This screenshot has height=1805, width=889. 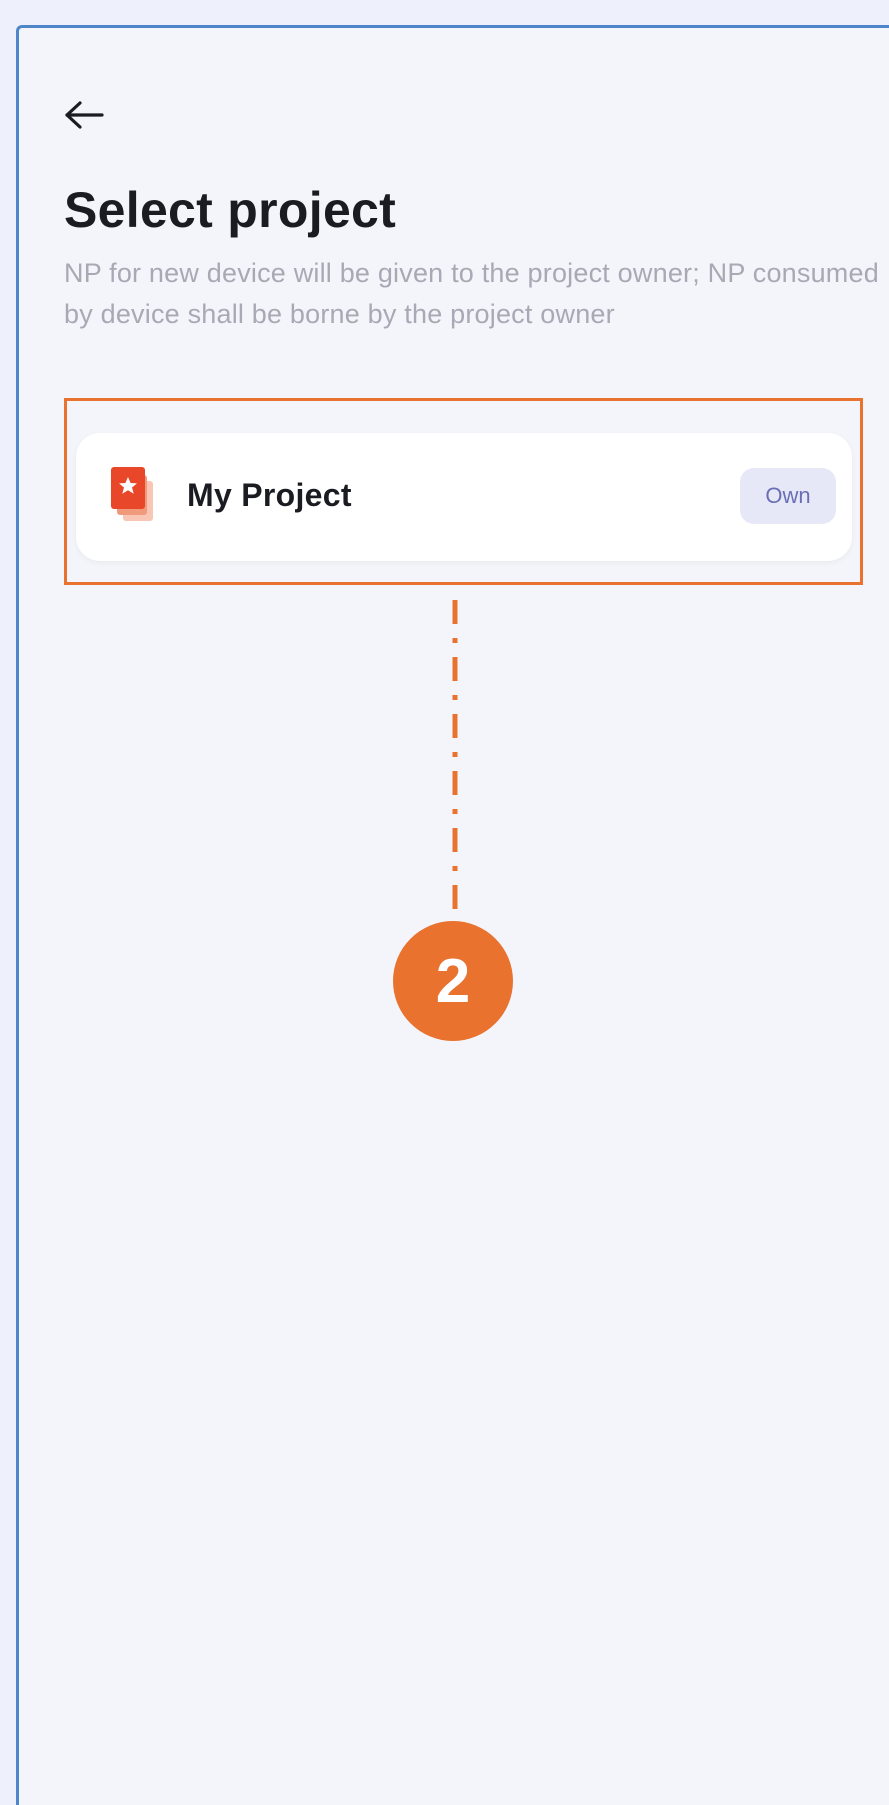 I want to click on arrow-left-icon, so click(x=84, y=115).